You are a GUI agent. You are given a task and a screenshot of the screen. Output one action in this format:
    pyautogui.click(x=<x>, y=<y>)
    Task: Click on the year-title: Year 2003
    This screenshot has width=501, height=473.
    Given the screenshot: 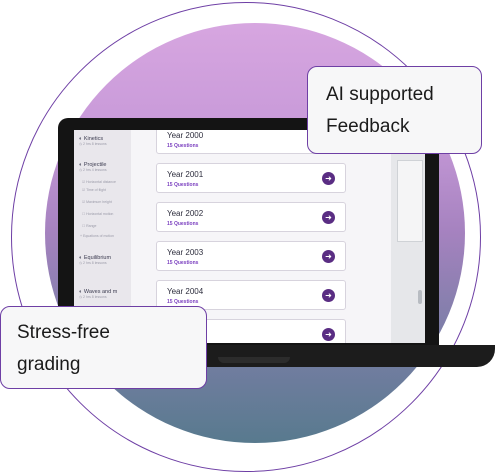 What is the action you would take?
    pyautogui.click(x=185, y=252)
    